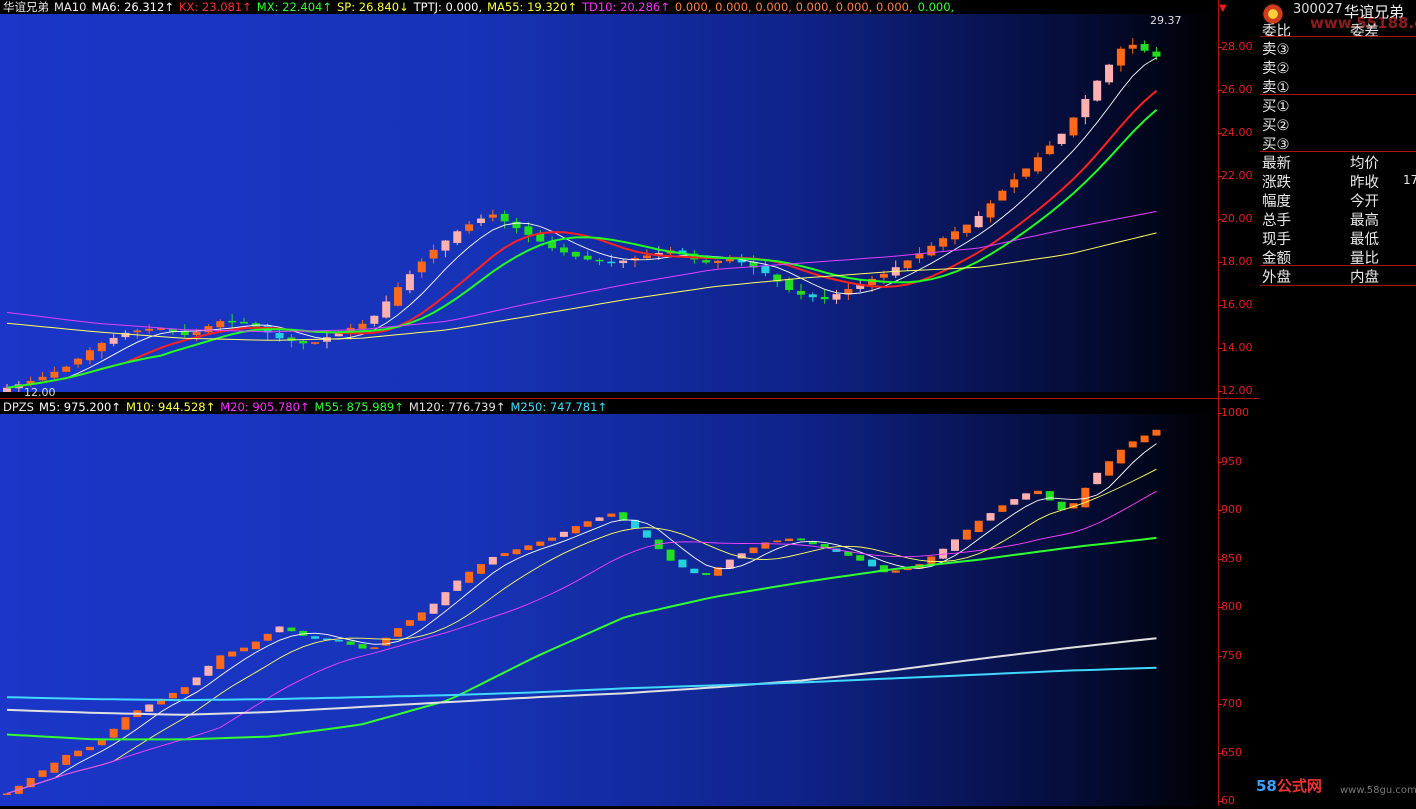  Describe the element at coordinates (1409, 180) in the screenshot. I see `quote-value: 17` at that location.